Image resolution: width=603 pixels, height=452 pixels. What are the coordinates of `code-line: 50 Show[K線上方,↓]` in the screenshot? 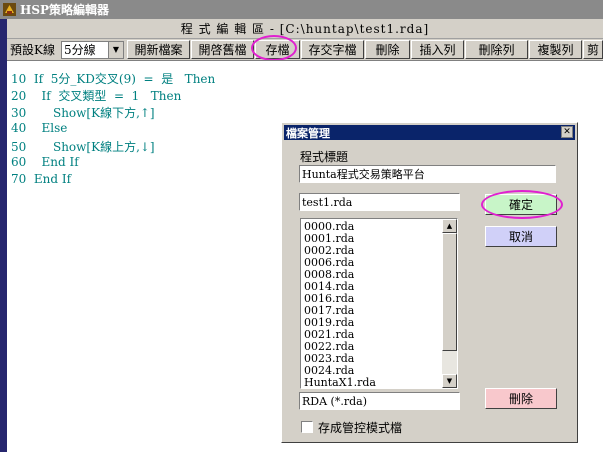 It's located at (83, 146).